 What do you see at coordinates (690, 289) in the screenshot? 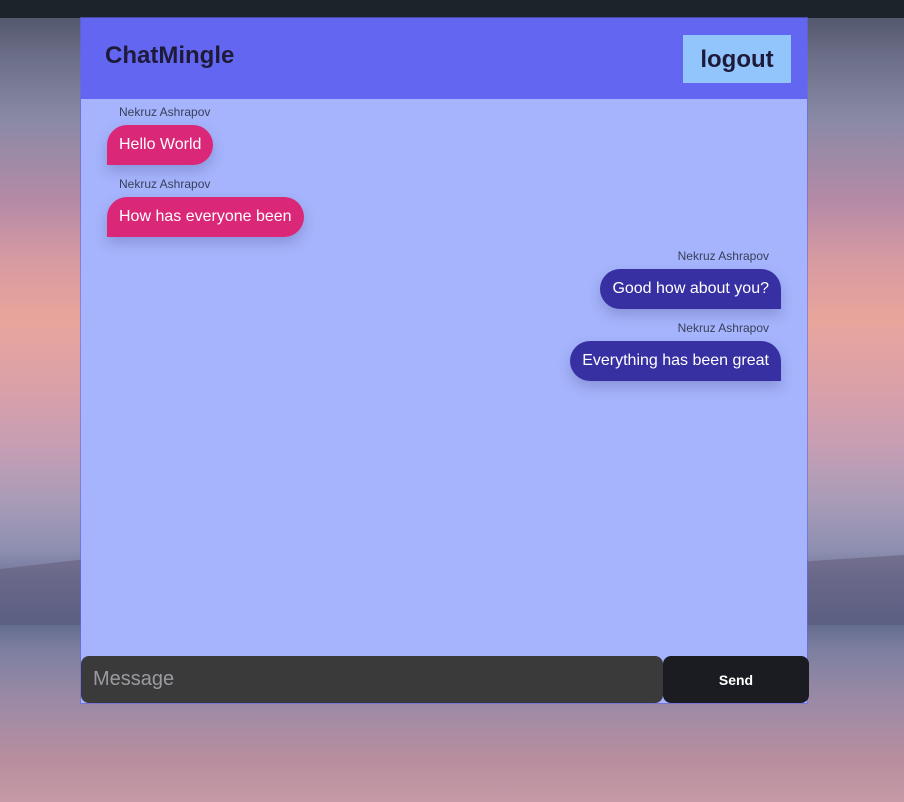
I see `message-bubble: Good how about you?` at bounding box center [690, 289].